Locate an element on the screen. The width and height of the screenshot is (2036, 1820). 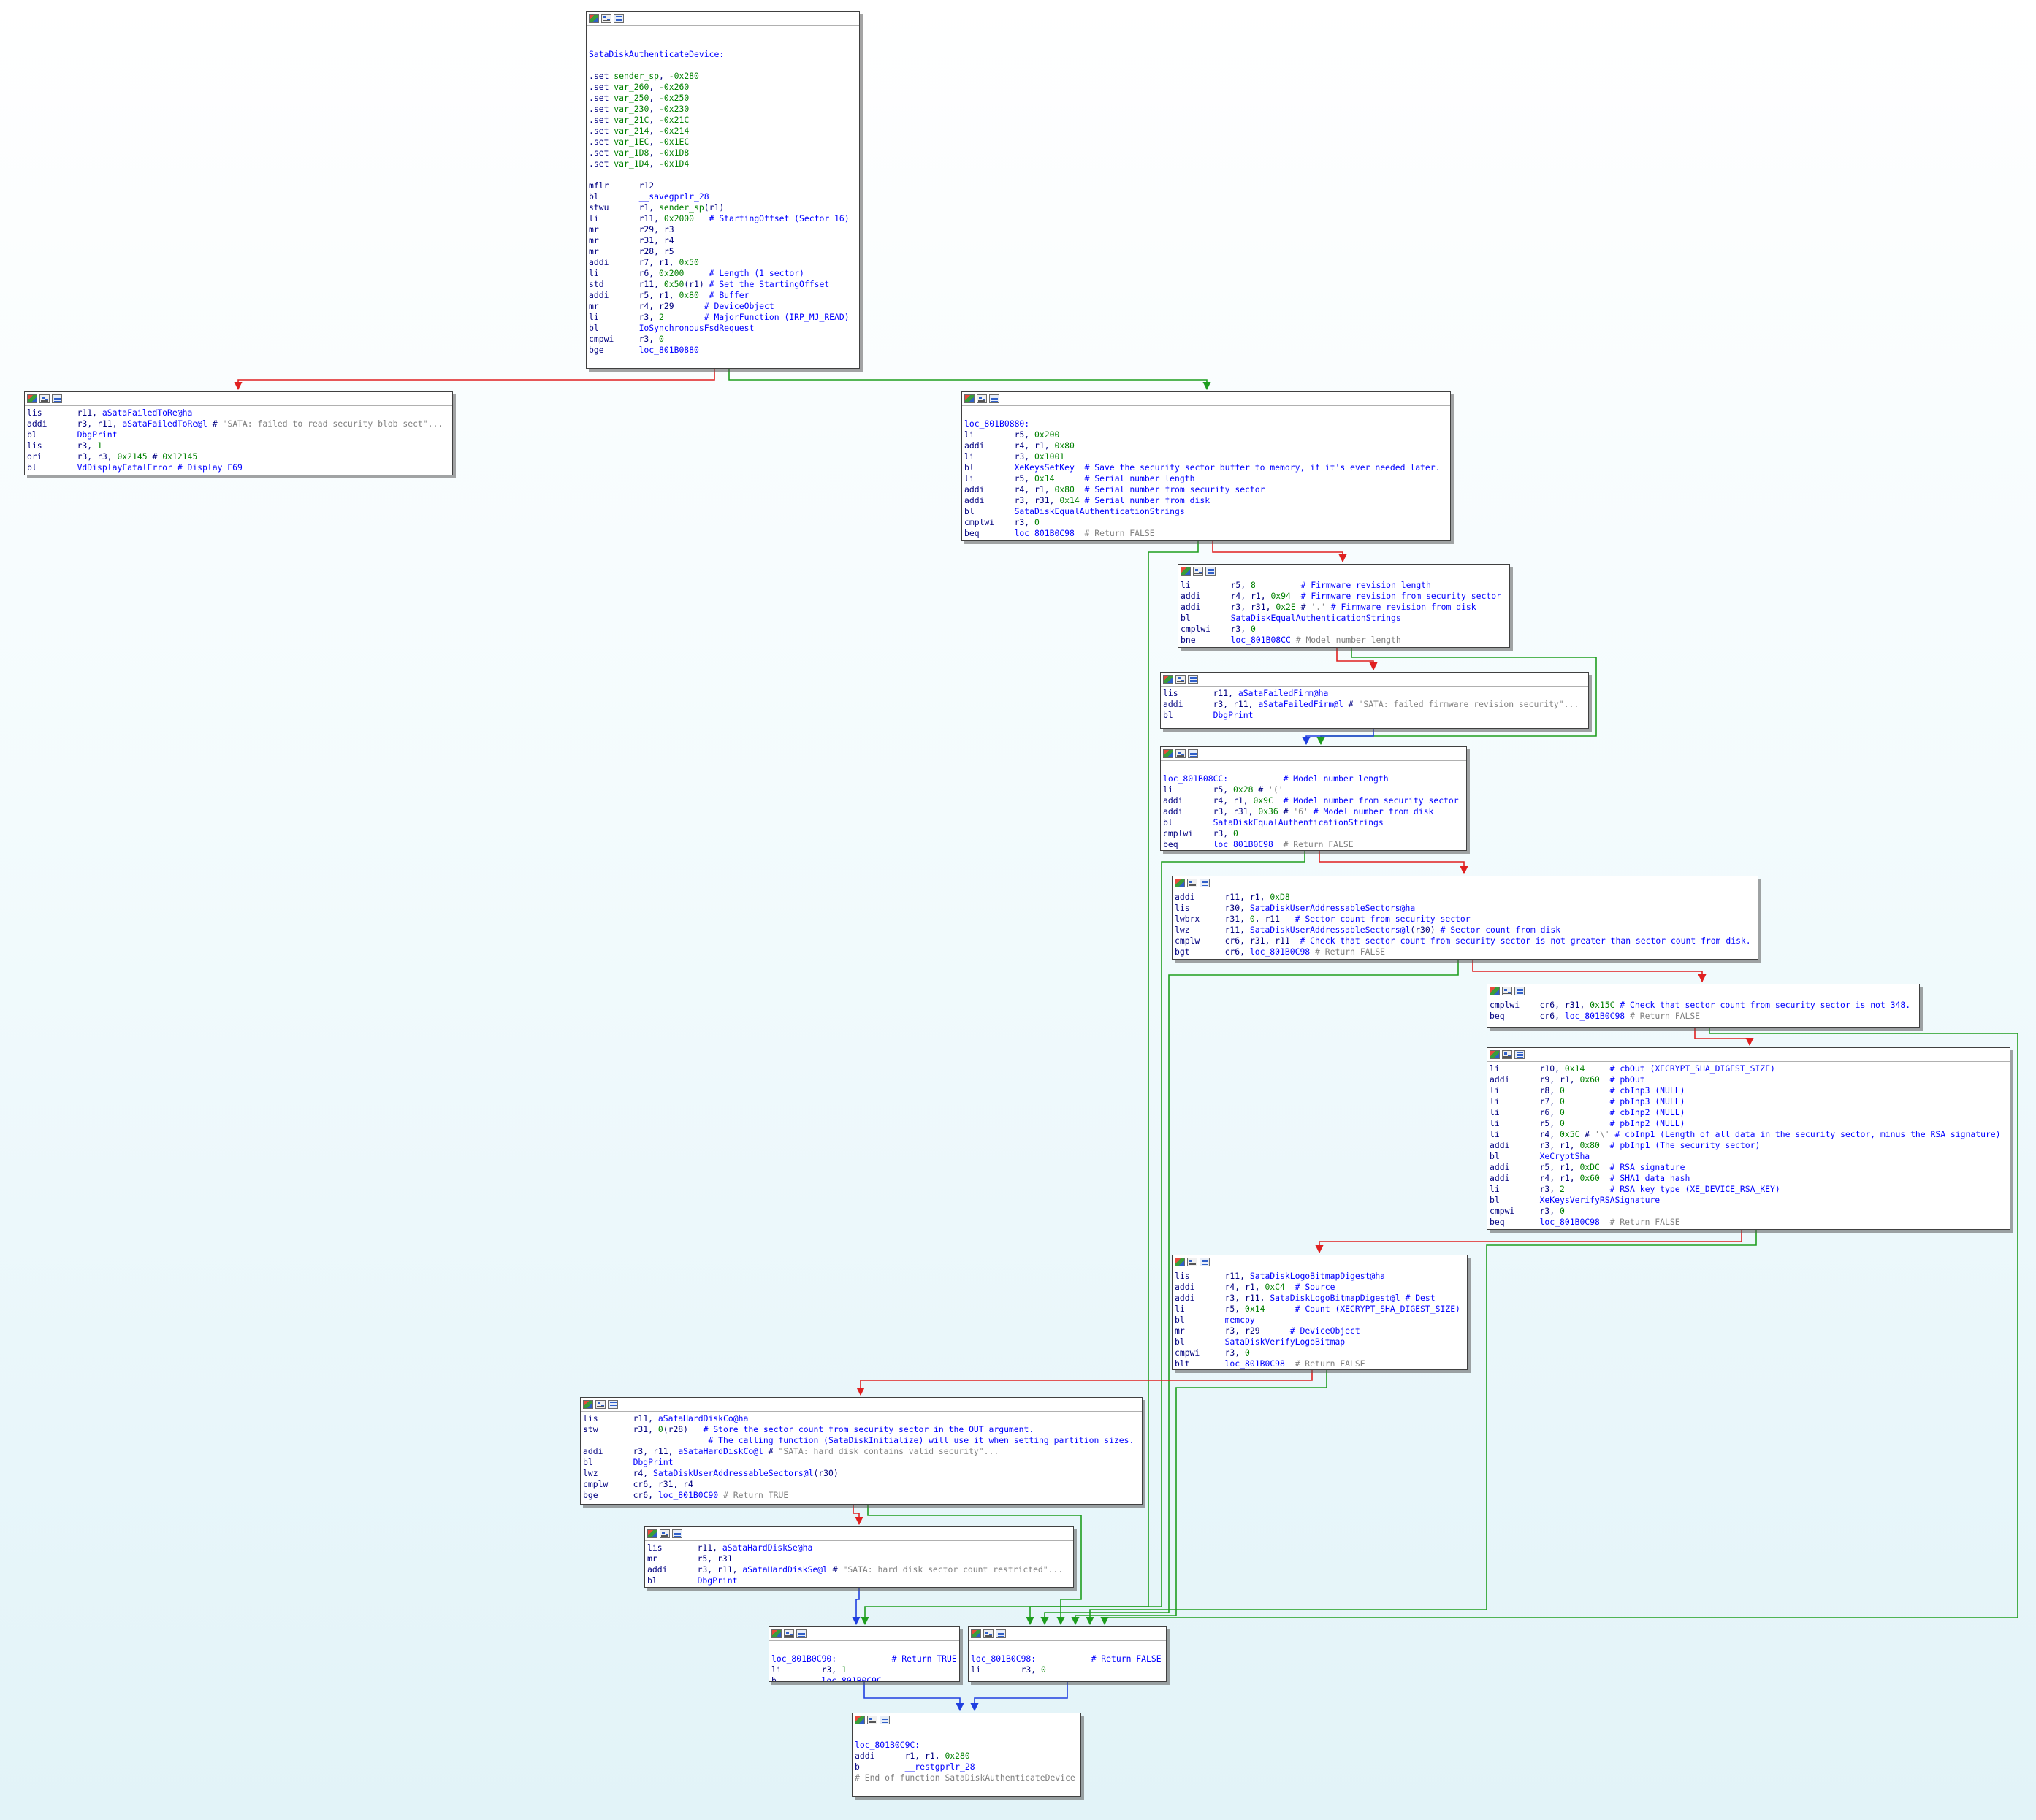
asm-line: bl XeKeysVerifyRSASignature is located at coordinates (1749, 1200).